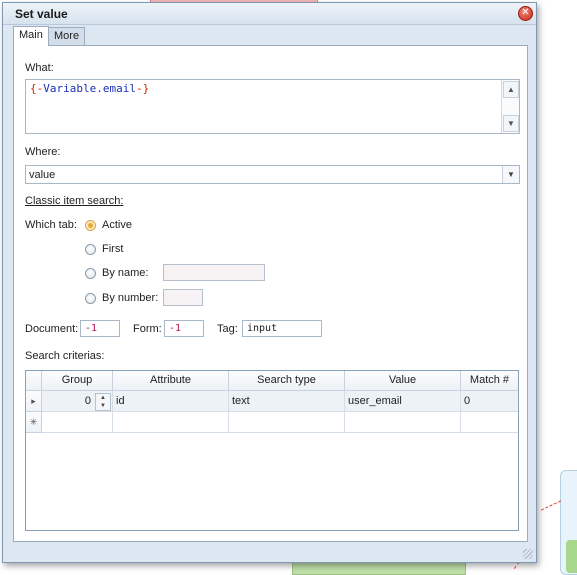  Describe the element at coordinates (112, 249) in the screenshot. I see `radio-first-label: First` at that location.